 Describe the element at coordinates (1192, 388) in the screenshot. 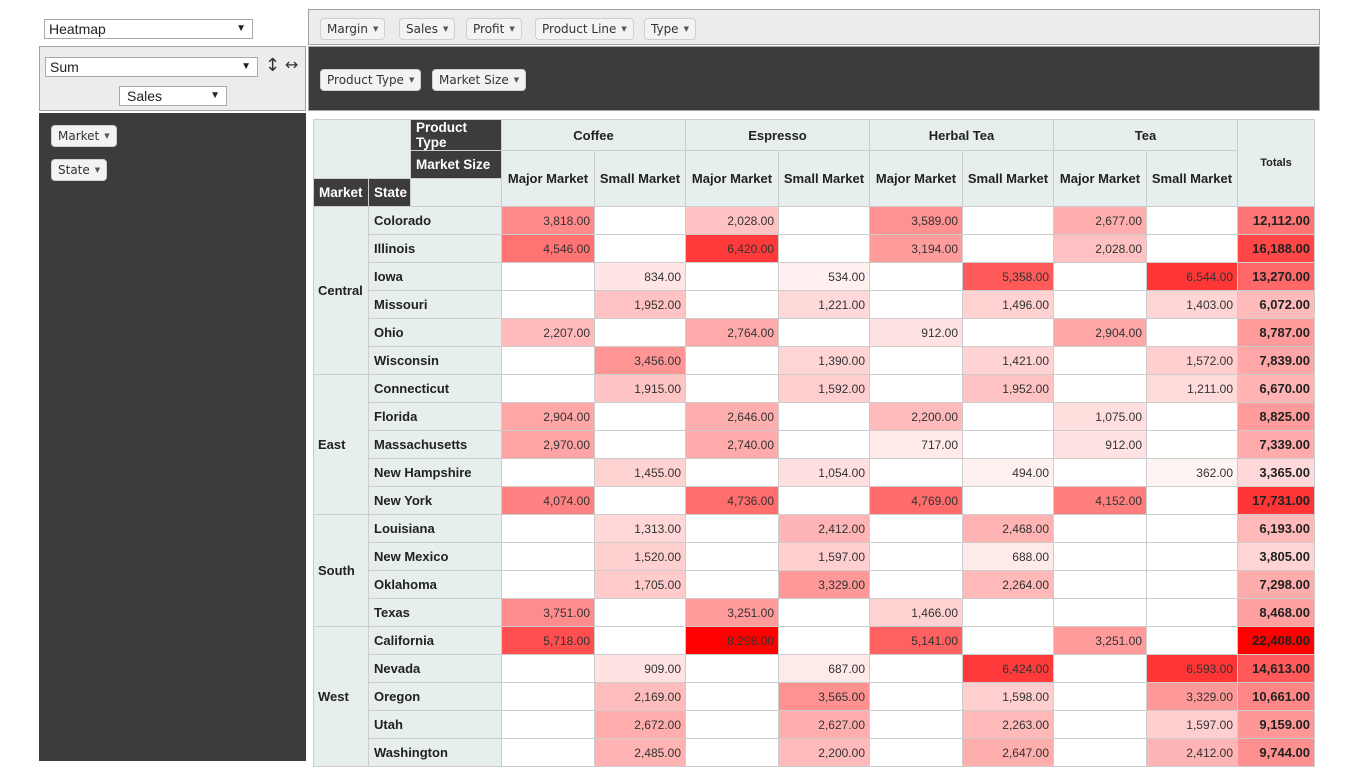

I see `table-cell: 1,211.00` at that location.